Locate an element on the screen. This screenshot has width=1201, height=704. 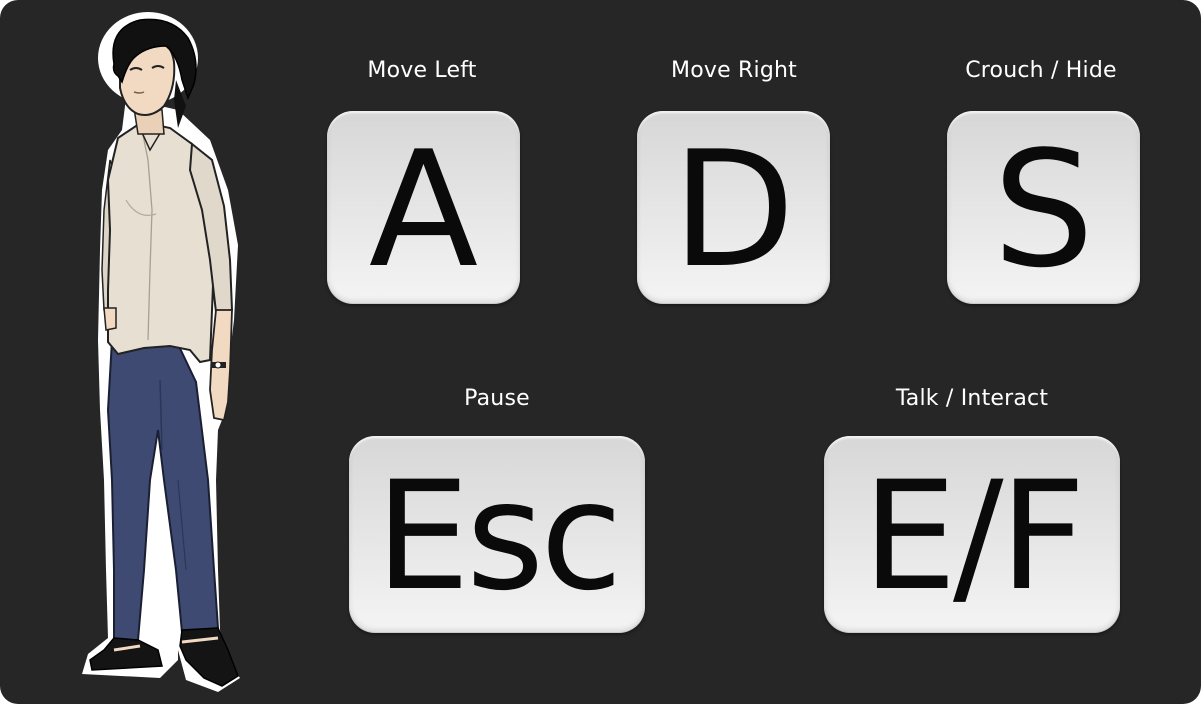
key-a-glyph: A is located at coordinates (423, 209).